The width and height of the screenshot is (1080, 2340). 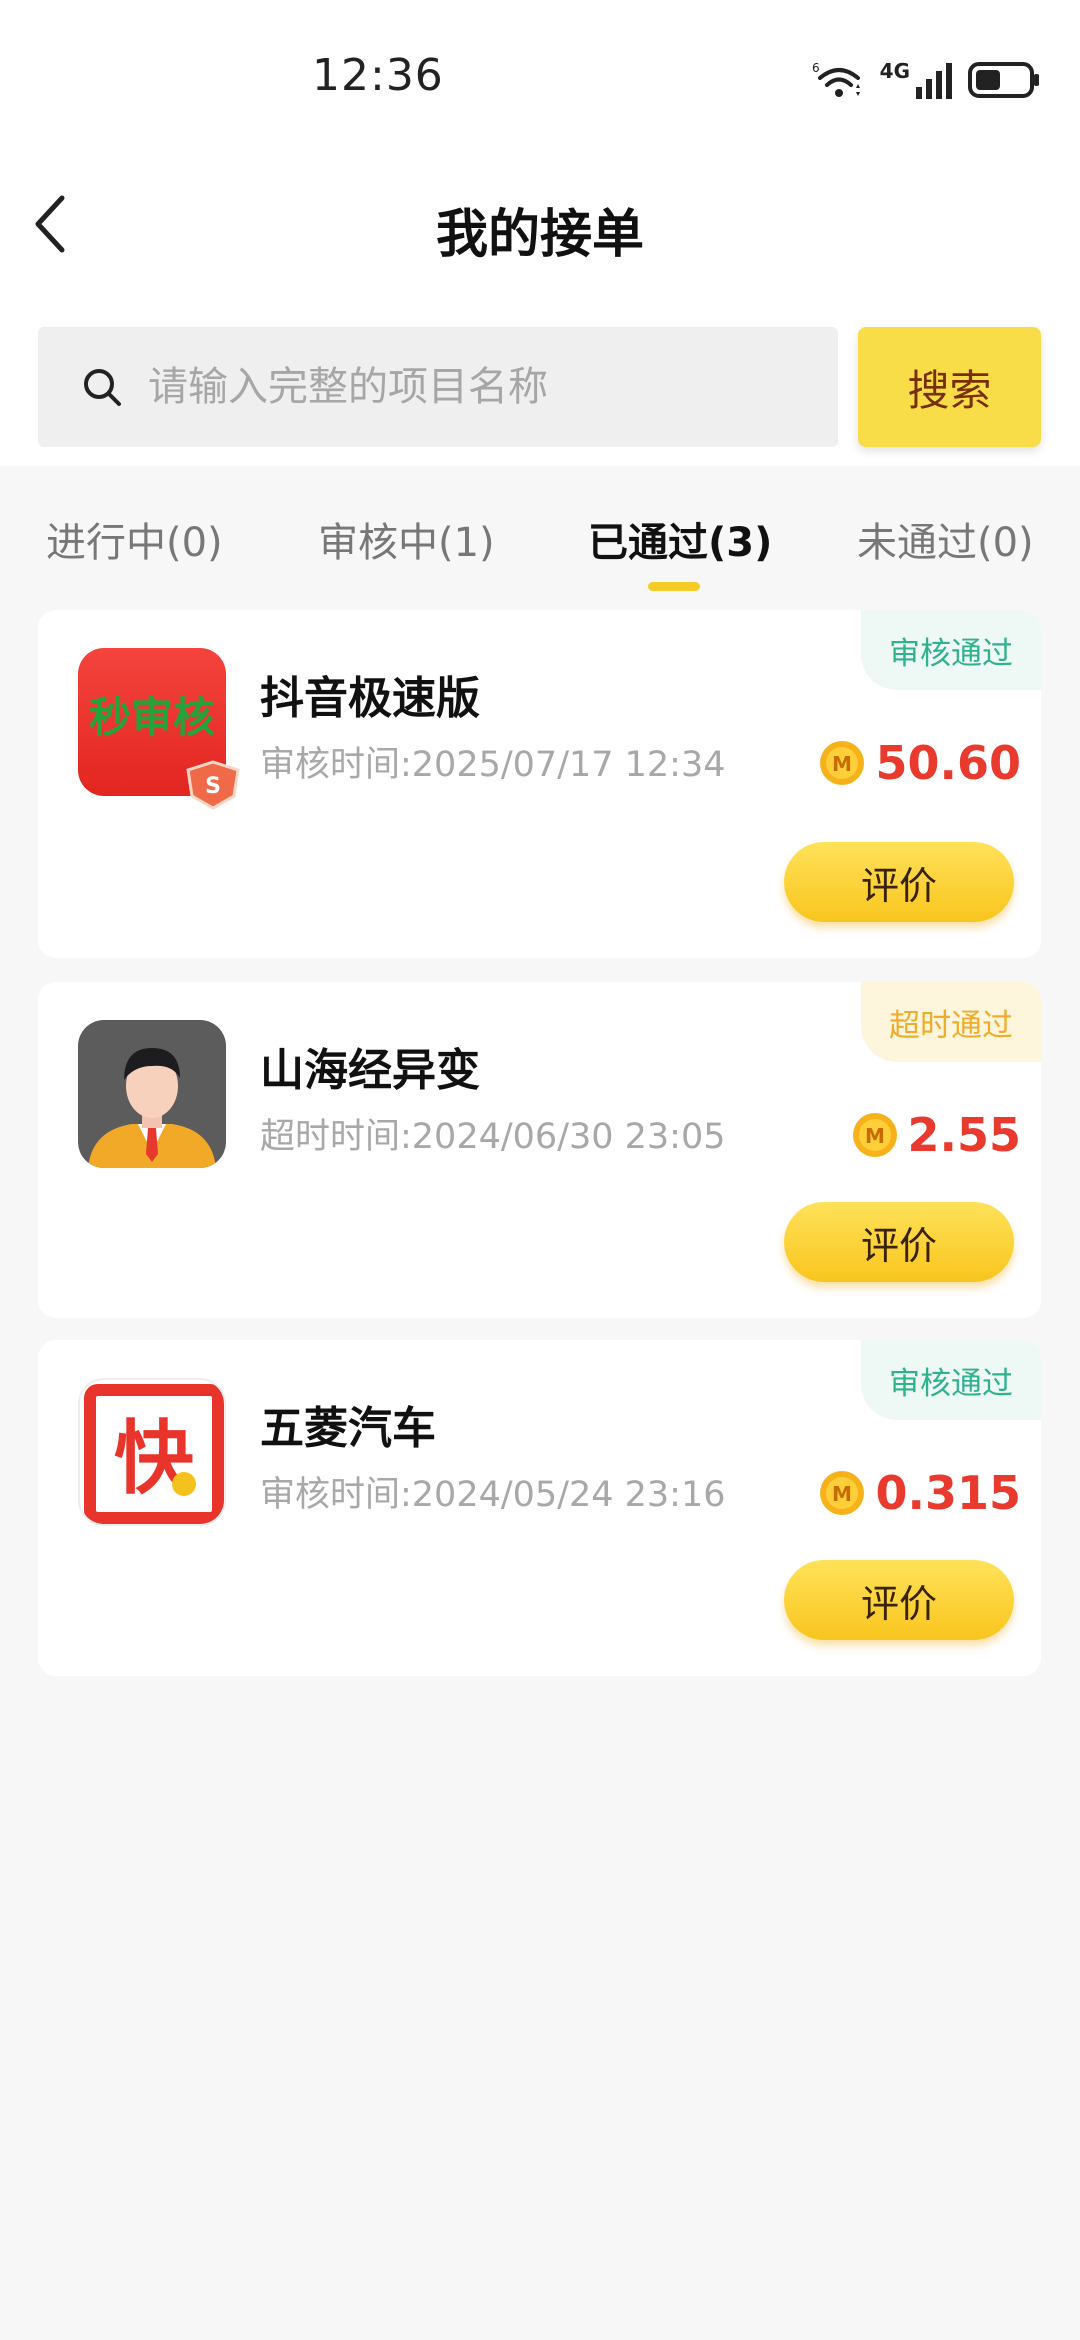 What do you see at coordinates (945, 539) in the screenshot?
I see `tab-rejected: 未通过(0)` at bounding box center [945, 539].